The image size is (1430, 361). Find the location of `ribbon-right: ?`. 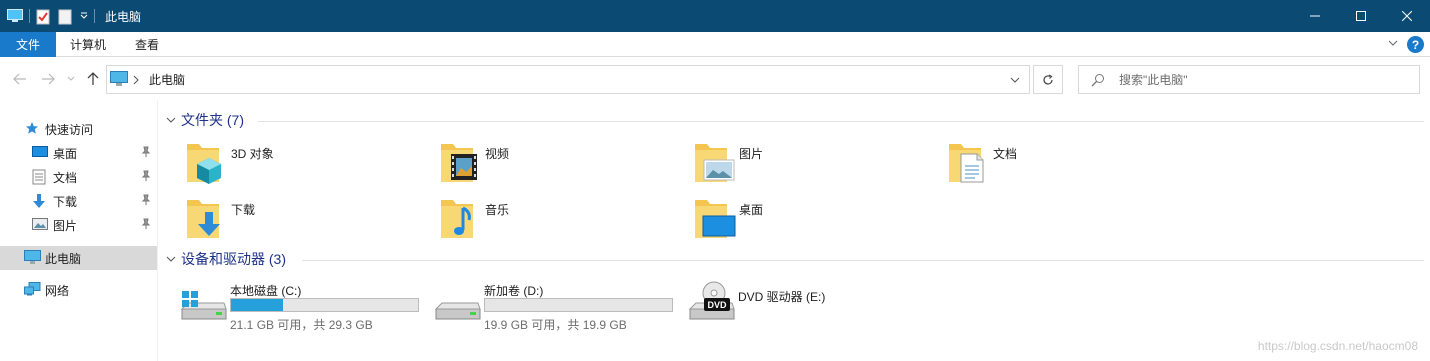

ribbon-right: ? is located at coordinates (1408, 44).